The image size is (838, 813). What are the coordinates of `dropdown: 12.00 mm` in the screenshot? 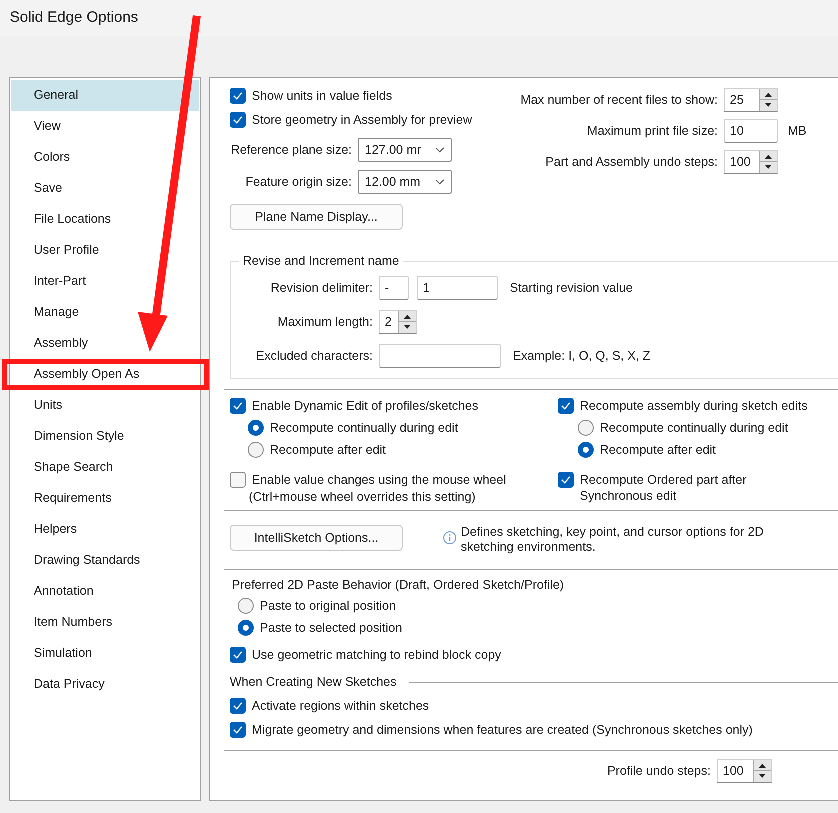 It's located at (405, 182).